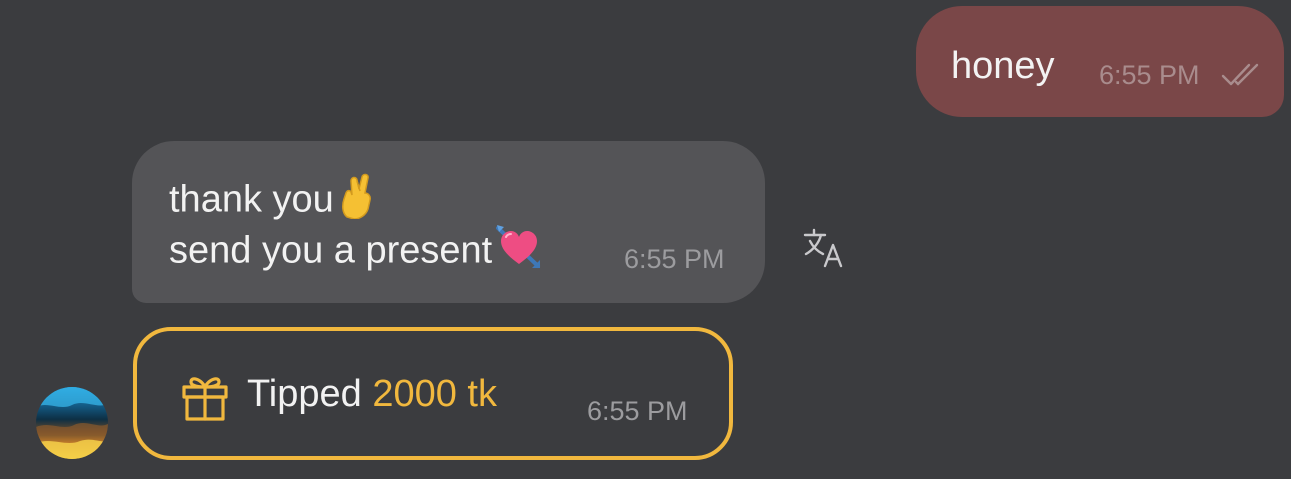  I want to click on double-check-icon, so click(1244, 75).